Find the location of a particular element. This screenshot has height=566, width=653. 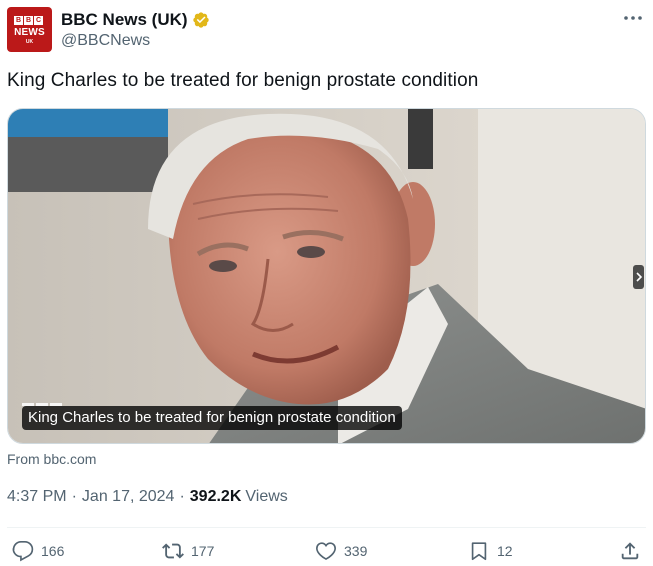

retweet-icon is located at coordinates (173, 551).